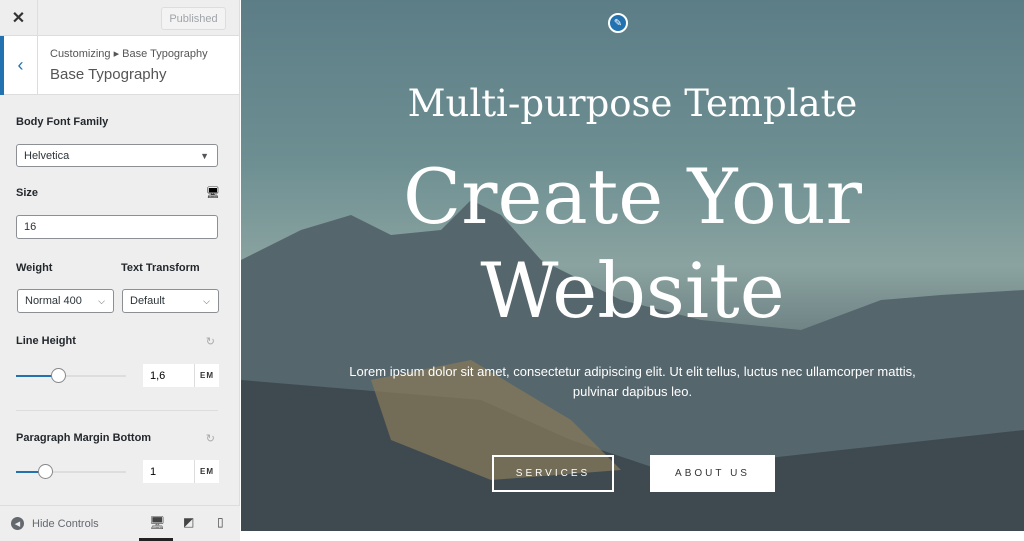 Image resolution: width=1024 pixels, height=541 pixels. What do you see at coordinates (84, 438) in the screenshot?
I see `paragraph-margin-label: Paragraph Margin Bottom` at bounding box center [84, 438].